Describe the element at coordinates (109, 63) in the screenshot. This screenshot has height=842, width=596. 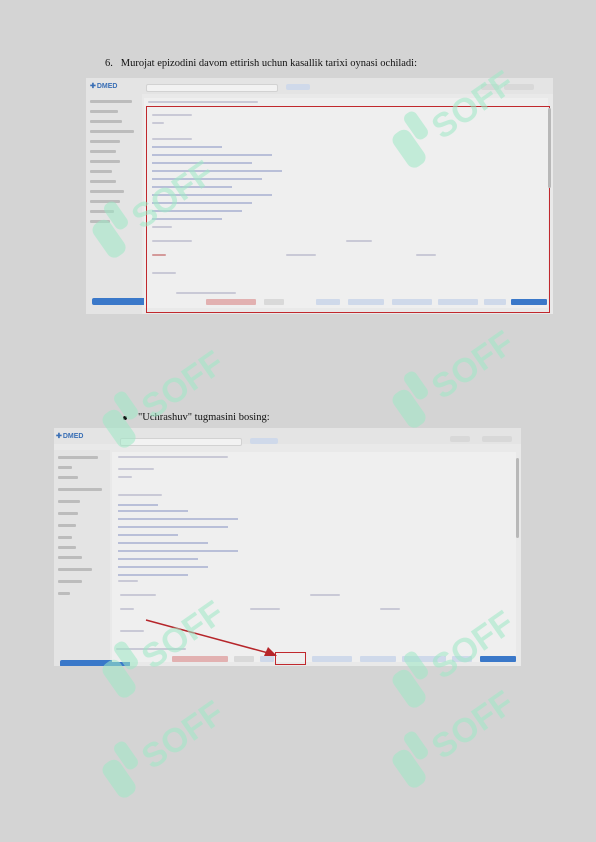
I see `step-number: 6.` at that location.